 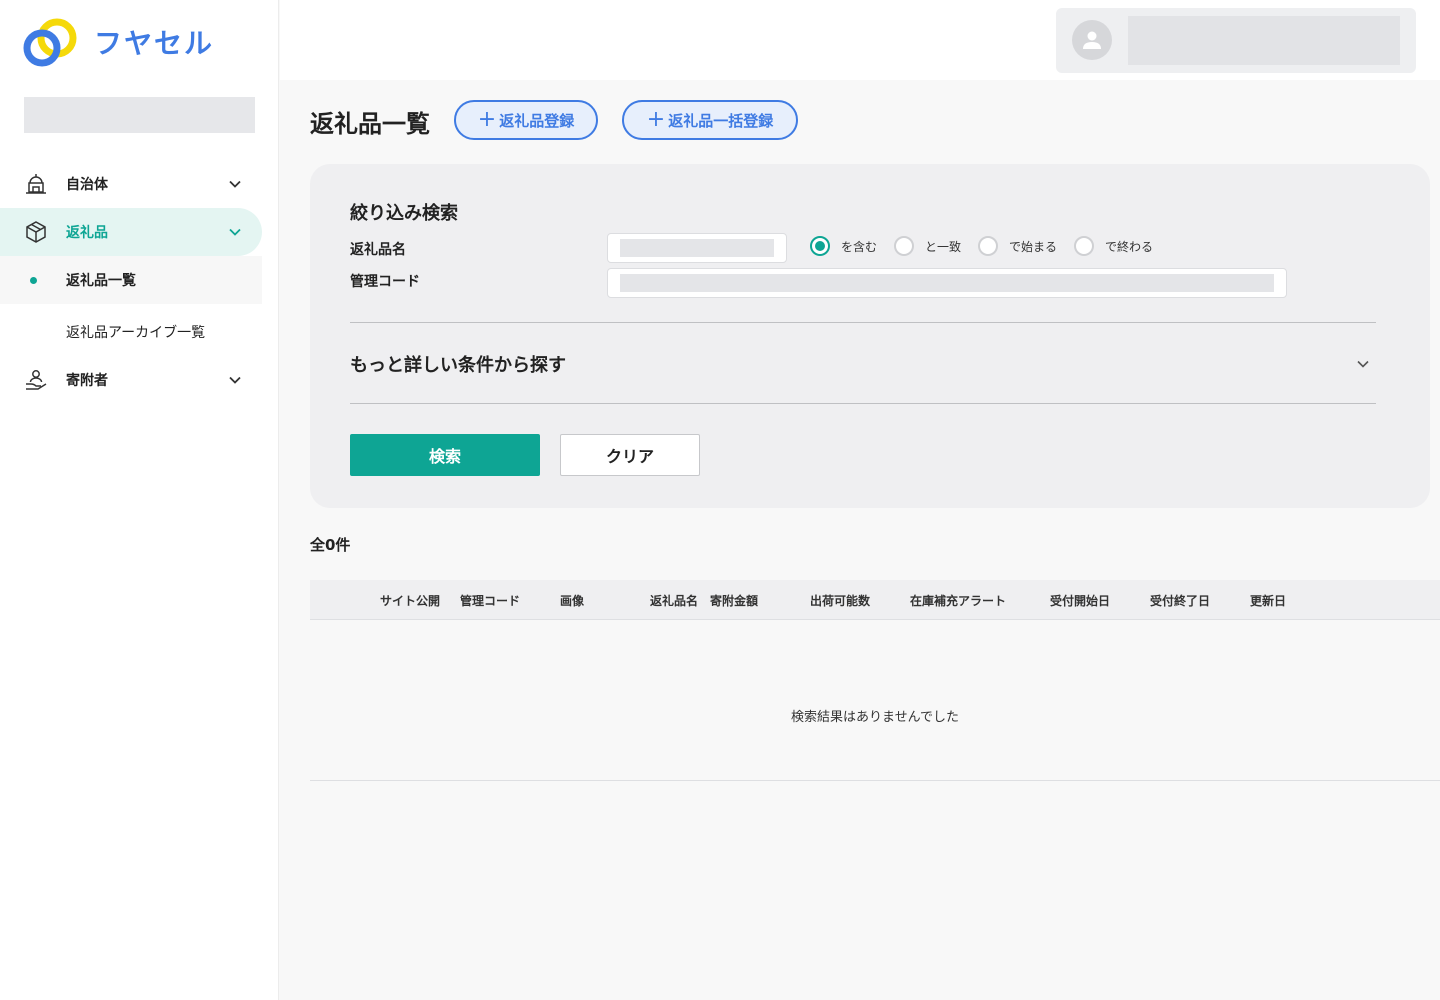 What do you see at coordinates (1268, 600) in the screenshot?
I see `column-header: 更新日` at bounding box center [1268, 600].